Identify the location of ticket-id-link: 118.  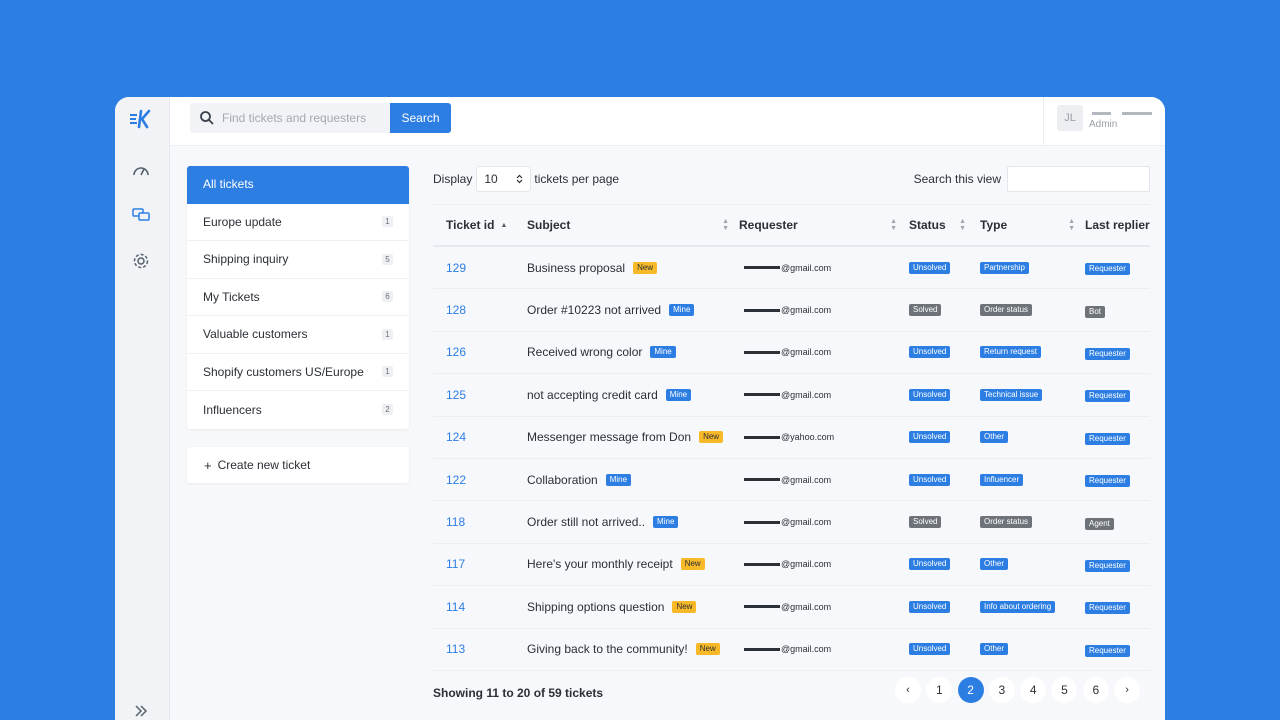
(455, 522).